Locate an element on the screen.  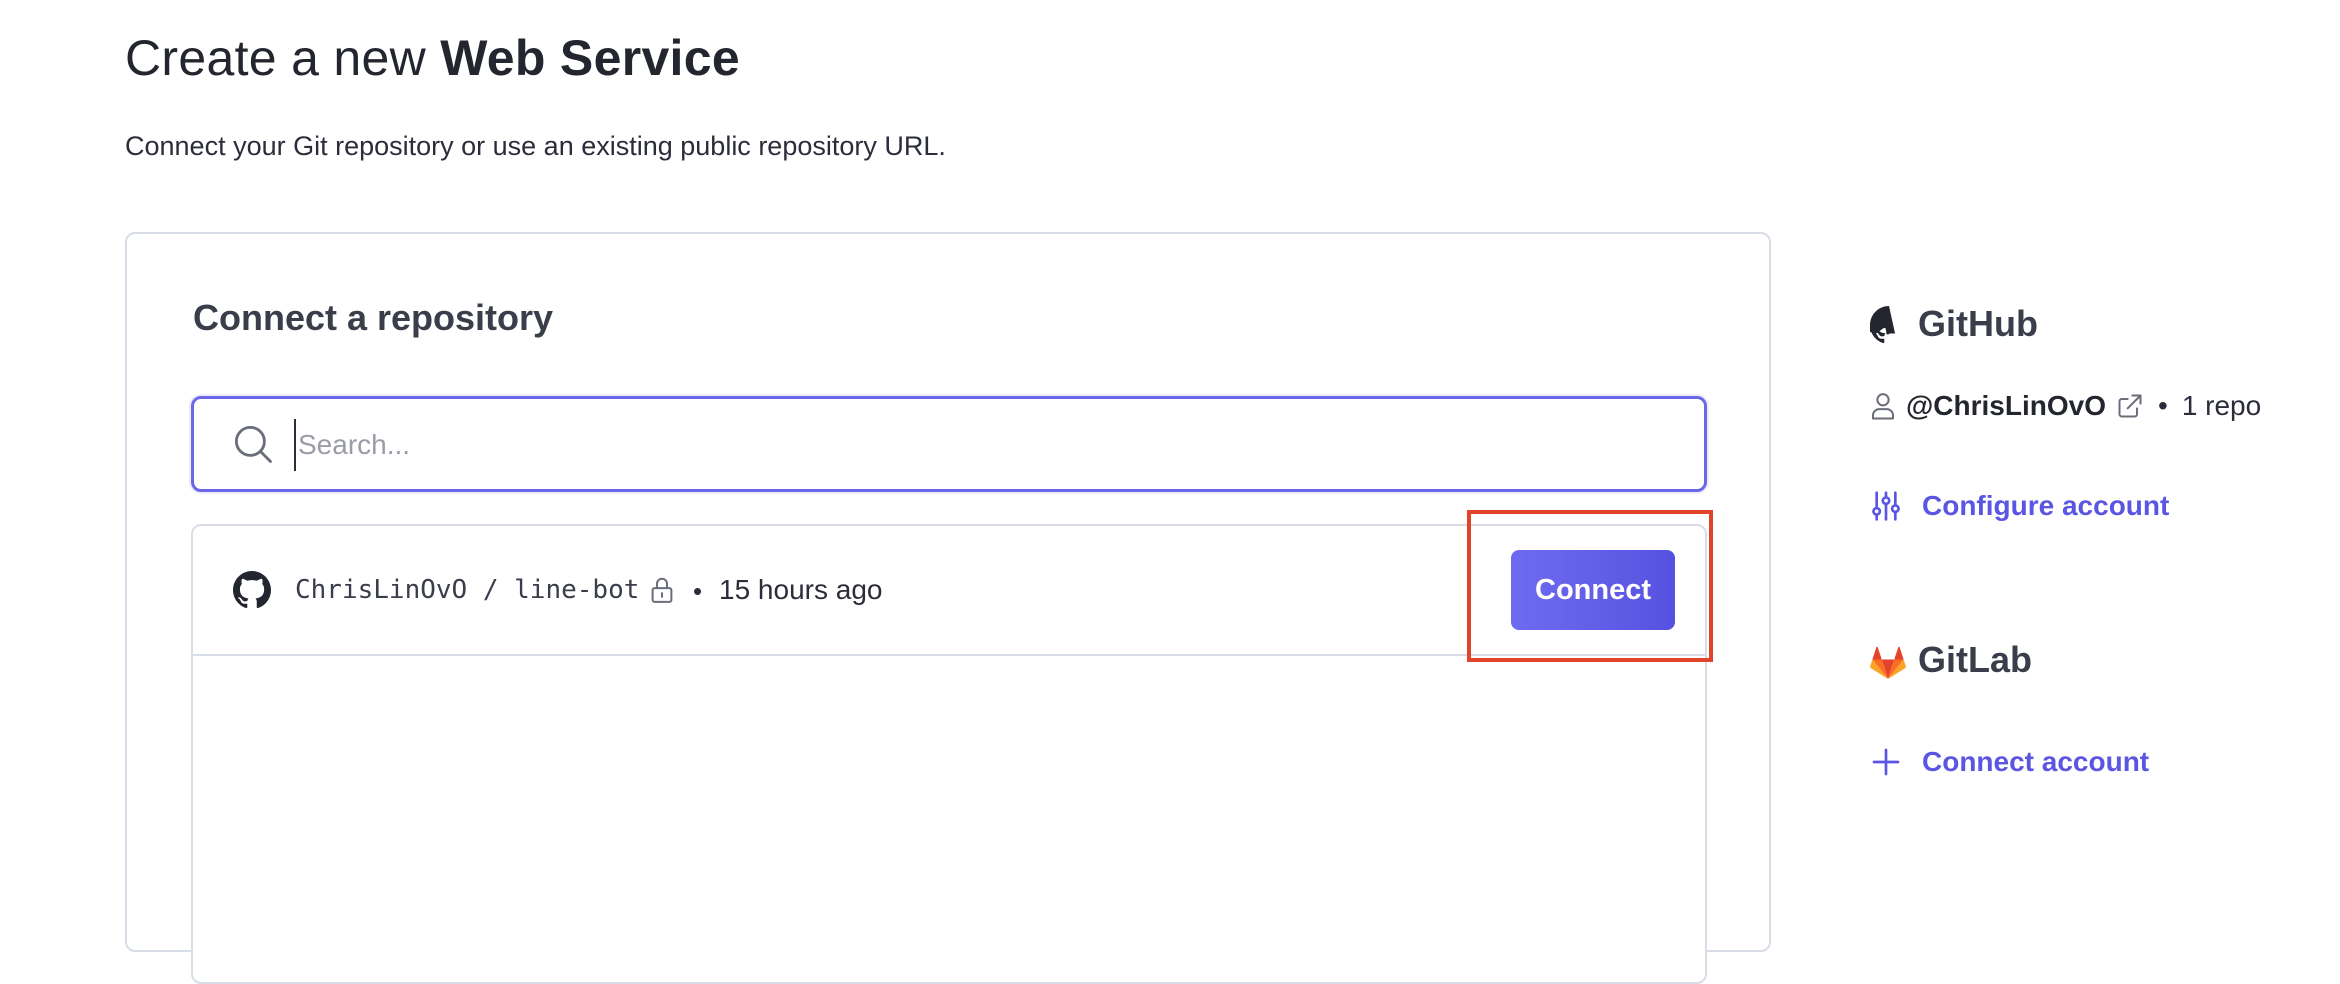
github-account-row: @ChrisLinOvO • 1 repo is located at coordinates (2065, 406).